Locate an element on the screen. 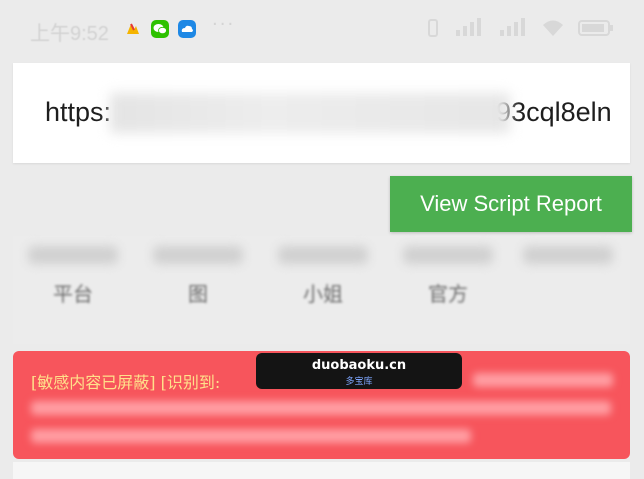  nav-item: 平台 is located at coordinates (73, 286).